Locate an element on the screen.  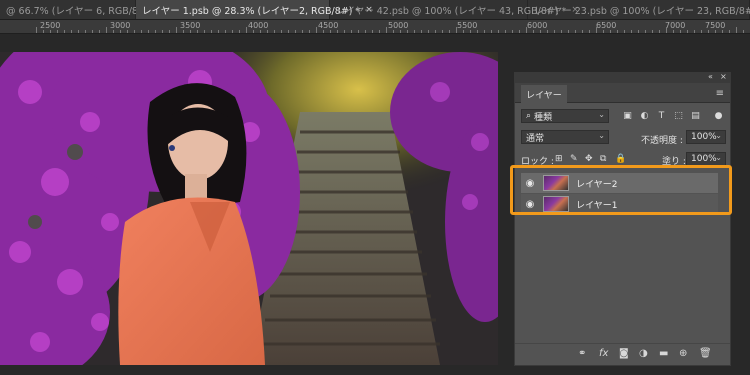
trash-icon: 🗑 is located at coordinates (705, 353).